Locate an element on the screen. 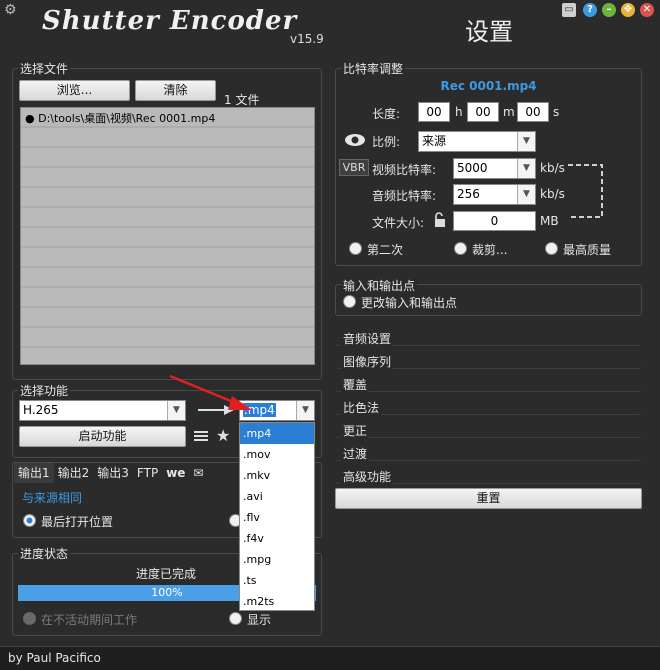  minutes-unit: m is located at coordinates (509, 112).